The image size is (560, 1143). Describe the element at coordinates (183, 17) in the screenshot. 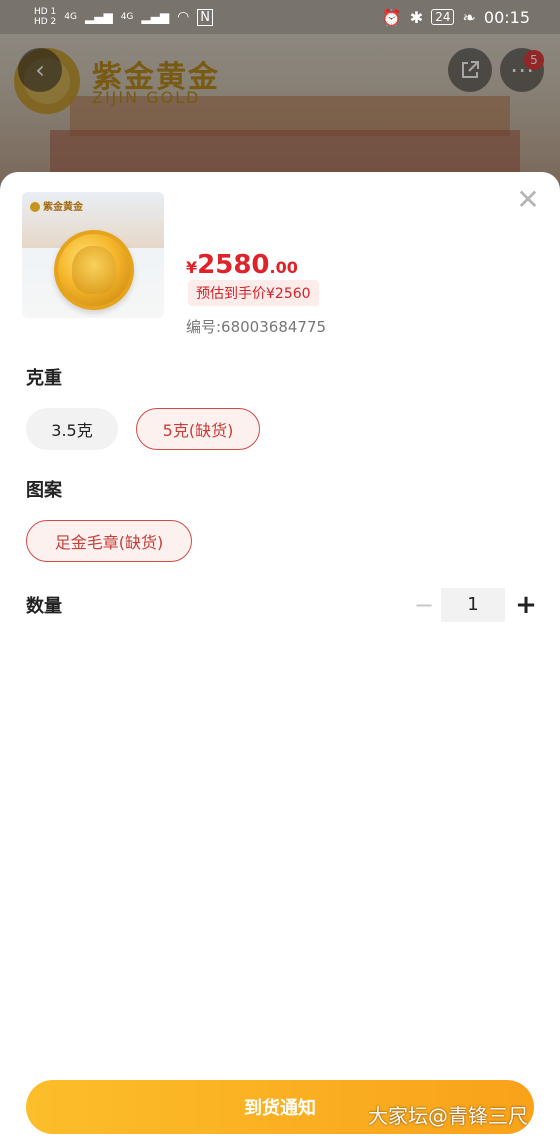

I see `wifi-icon: ◠` at that location.